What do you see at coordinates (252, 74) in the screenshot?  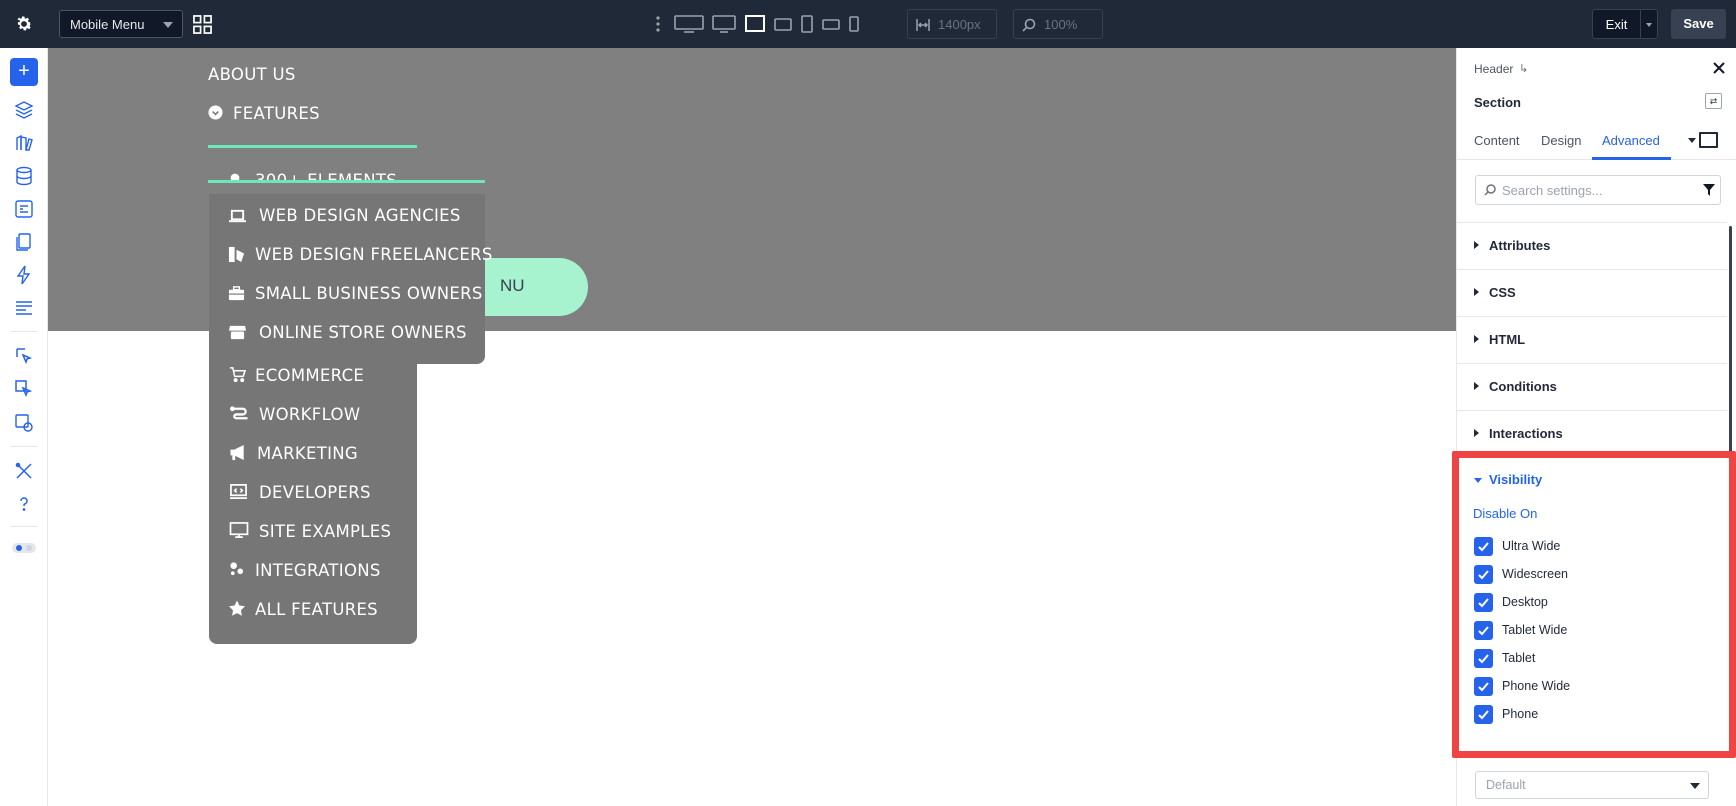 I see `menu-item-about-us: ABOUT US` at bounding box center [252, 74].